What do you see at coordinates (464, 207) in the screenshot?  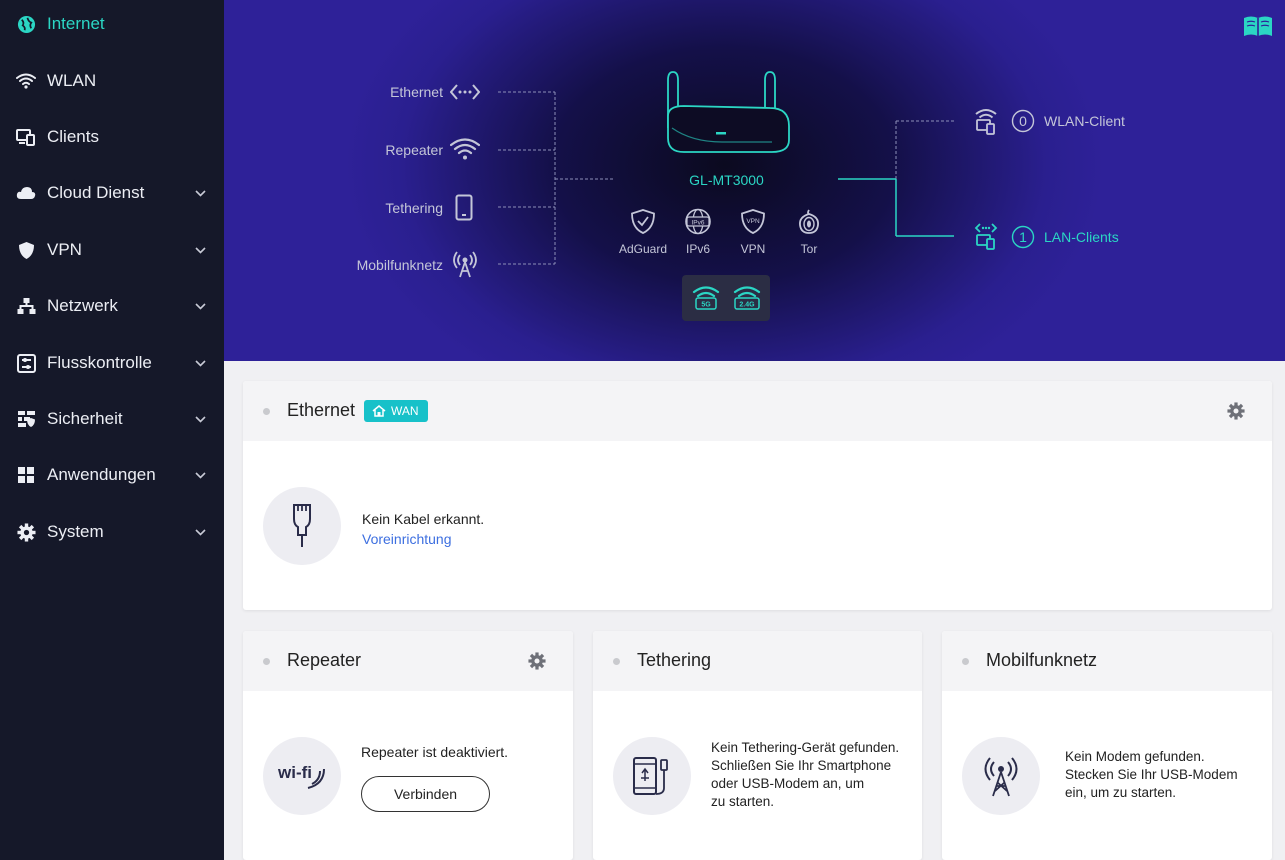 I see `phone-icon` at bounding box center [464, 207].